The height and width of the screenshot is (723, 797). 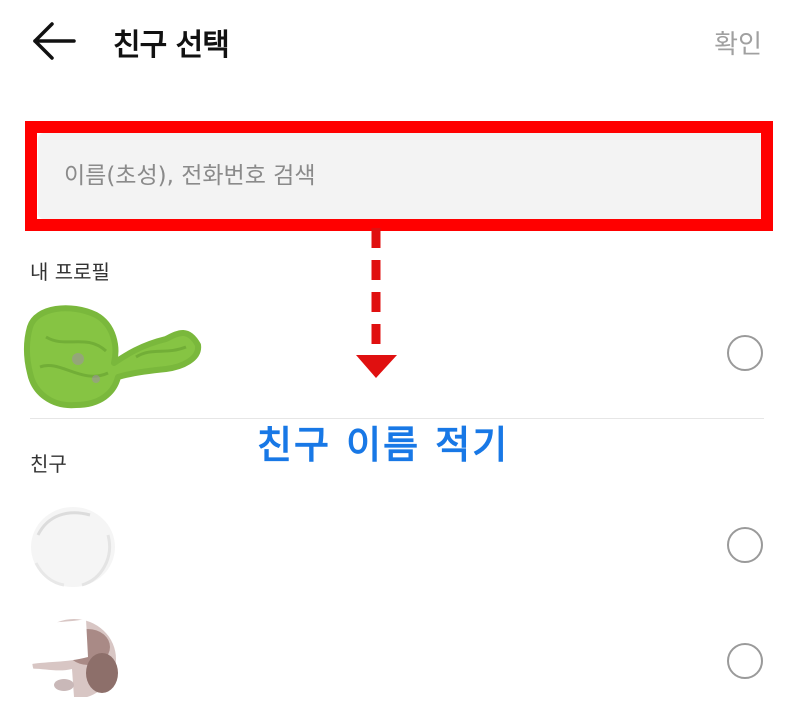 What do you see at coordinates (399, 176) in the screenshot?
I see `highlight-box` at bounding box center [399, 176].